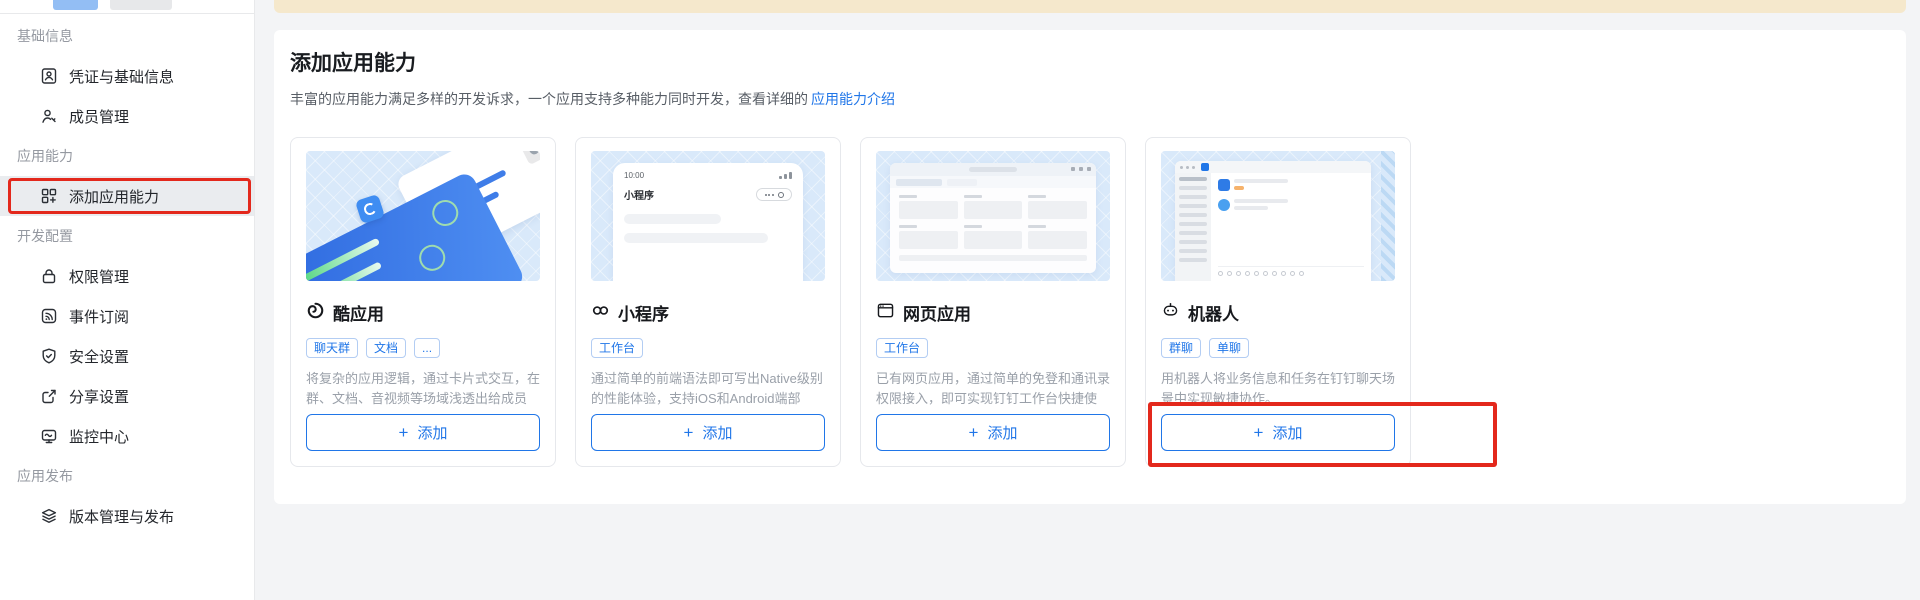 The height and width of the screenshot is (600, 1920). I want to click on miniapp-illustration: 10:00 小程序, so click(708, 216).